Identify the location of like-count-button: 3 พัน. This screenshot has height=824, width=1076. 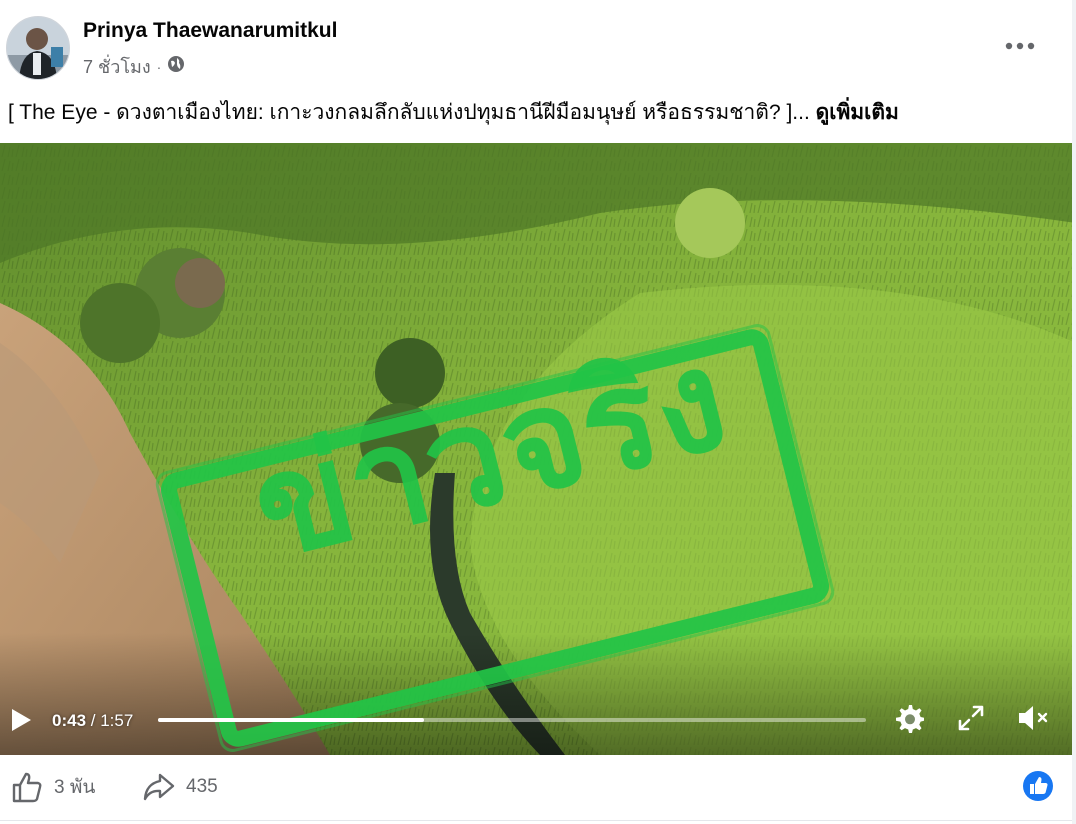
(52, 787).